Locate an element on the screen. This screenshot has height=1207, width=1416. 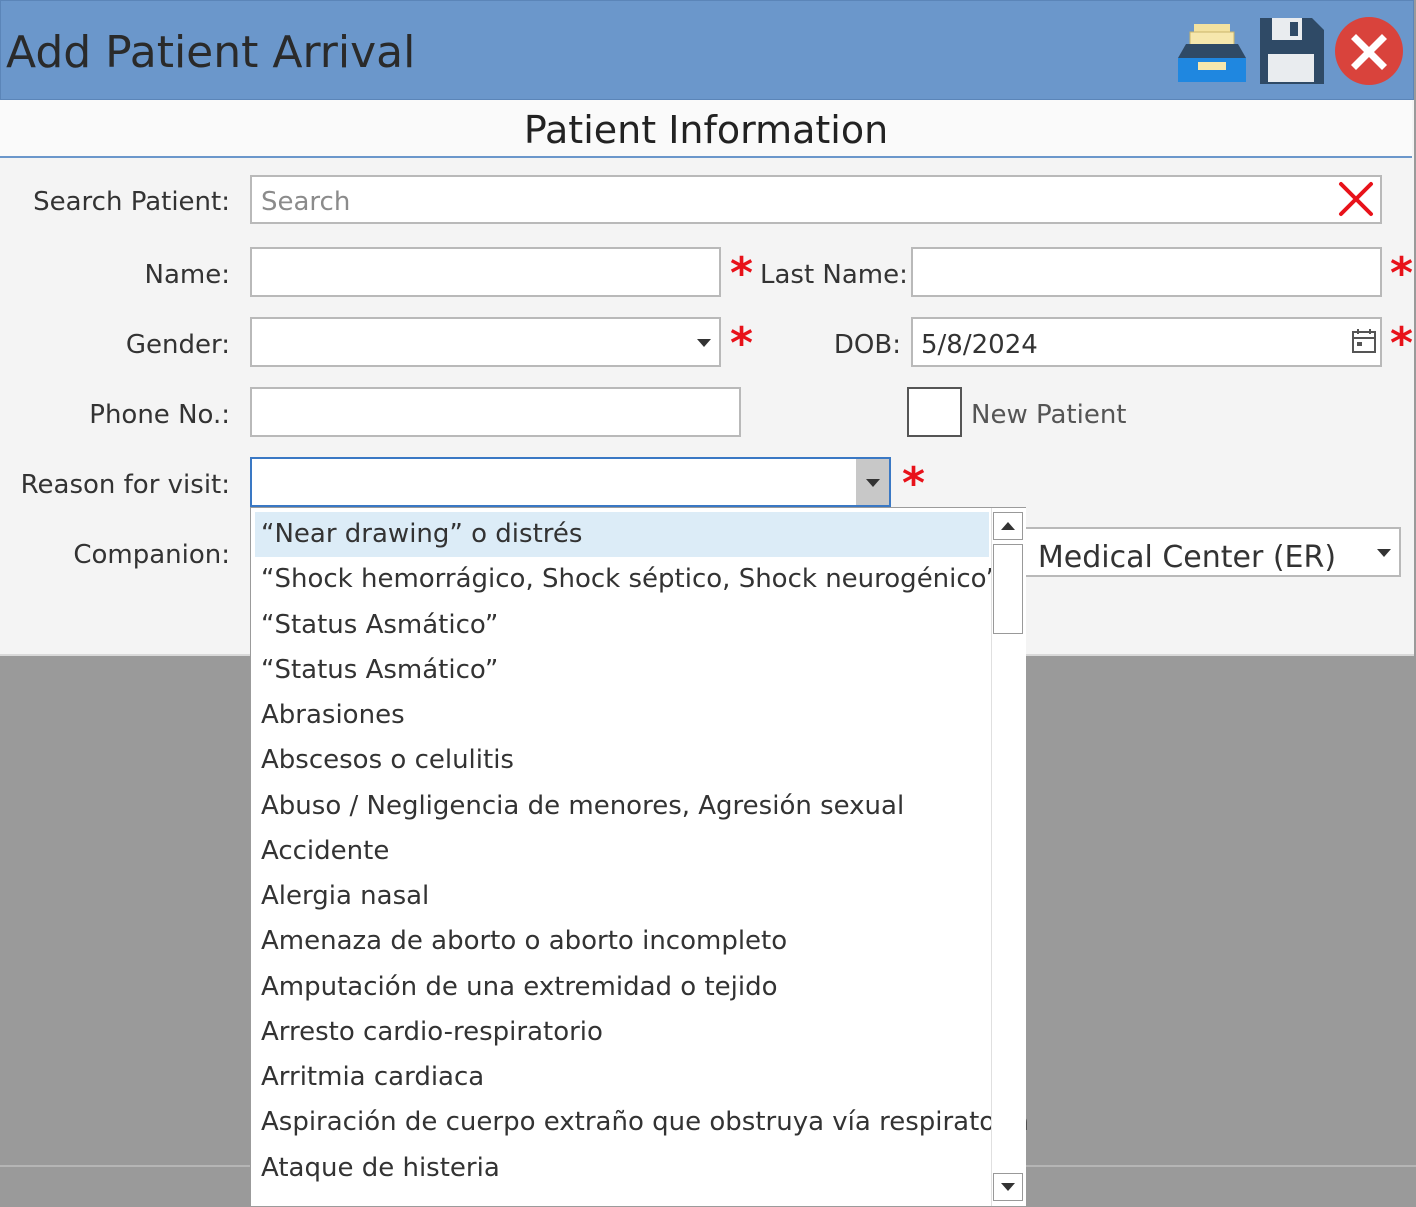
calendar-icon is located at coordinates (1364, 341).